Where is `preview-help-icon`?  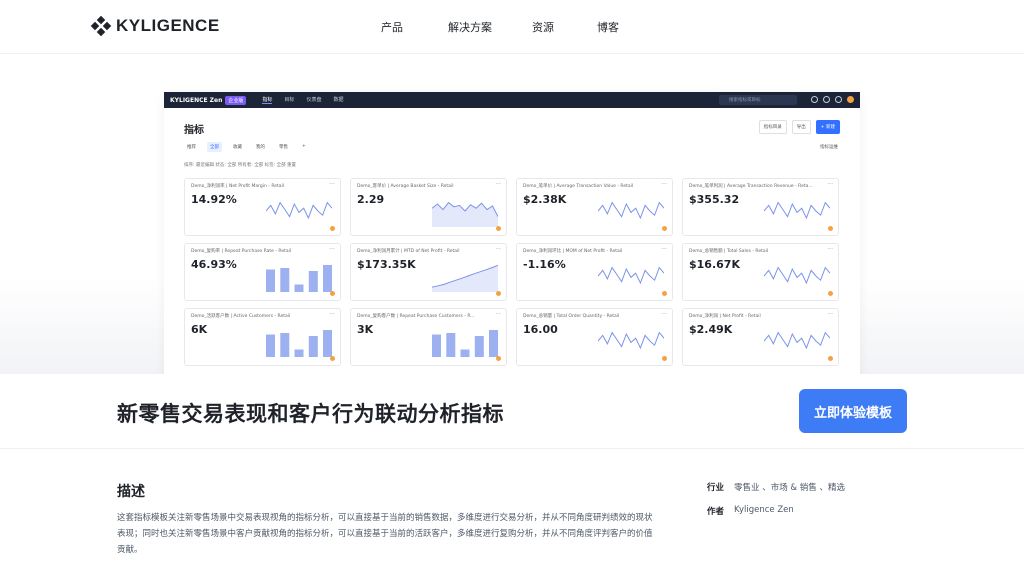 preview-help-icon is located at coordinates (826, 99).